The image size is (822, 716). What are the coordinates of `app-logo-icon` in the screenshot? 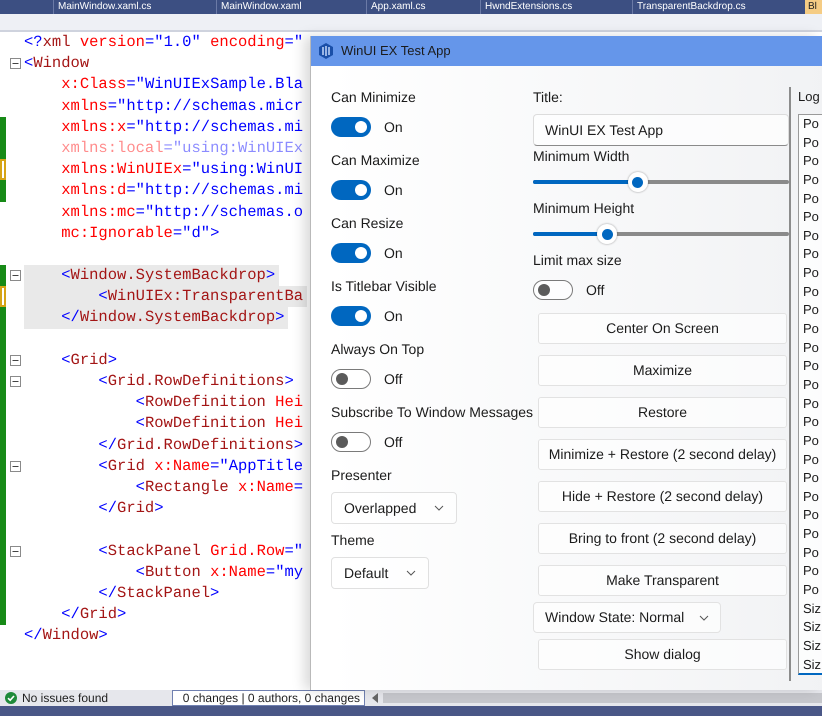 It's located at (326, 51).